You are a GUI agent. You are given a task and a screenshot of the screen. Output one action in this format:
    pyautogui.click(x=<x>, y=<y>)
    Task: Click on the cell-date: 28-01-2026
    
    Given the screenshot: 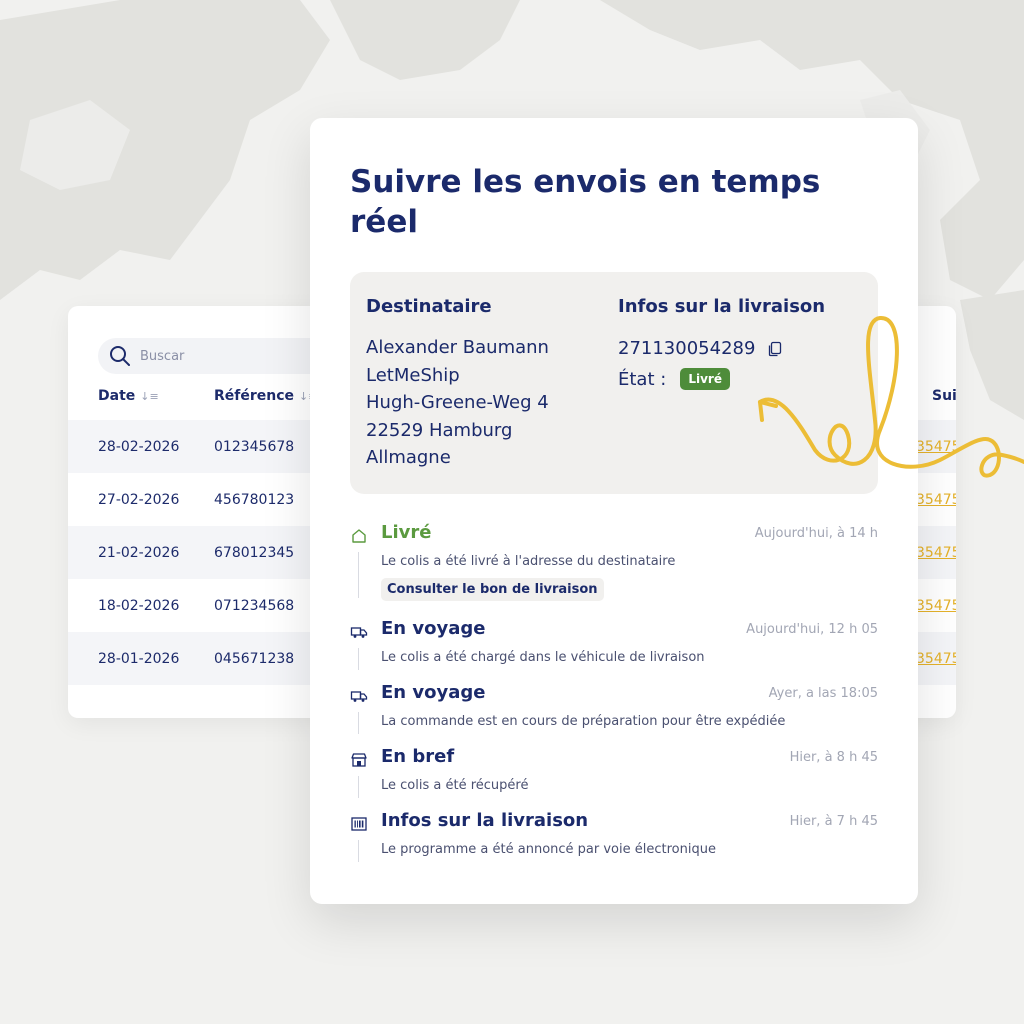 What is the action you would take?
    pyautogui.click(x=139, y=658)
    